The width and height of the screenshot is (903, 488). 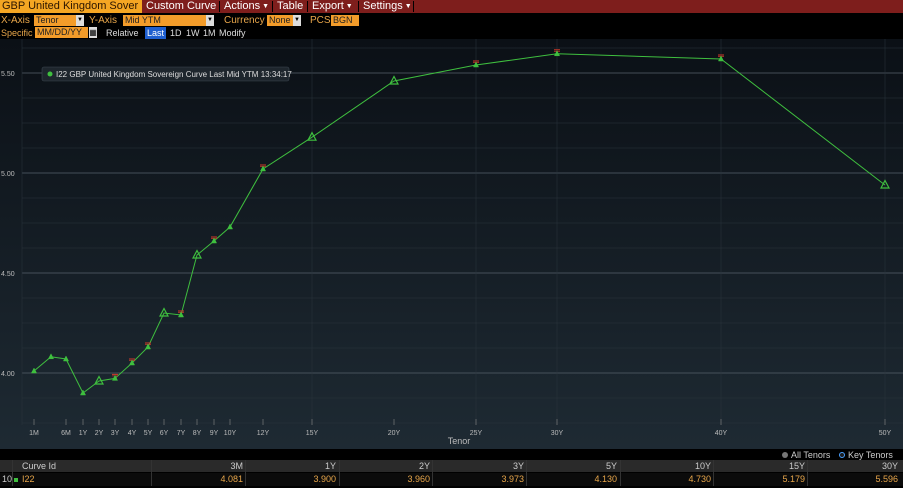 What do you see at coordinates (148, 433) in the screenshot?
I see `x-tick-label: 5Y` at bounding box center [148, 433].